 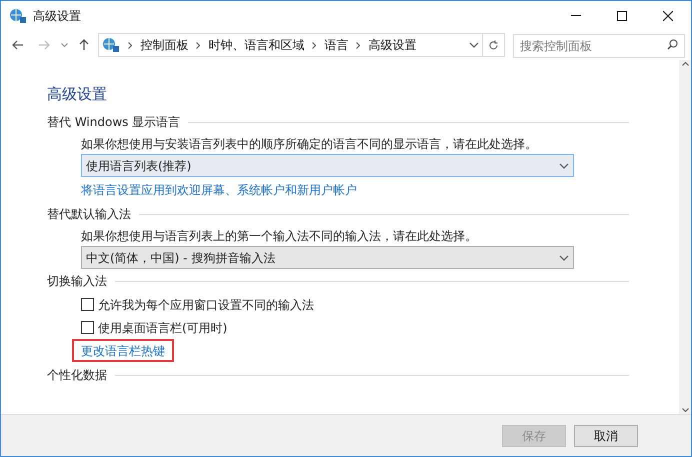 What do you see at coordinates (113, 122) in the screenshot?
I see `section-title: 替代 Windows 显示语言` at bounding box center [113, 122].